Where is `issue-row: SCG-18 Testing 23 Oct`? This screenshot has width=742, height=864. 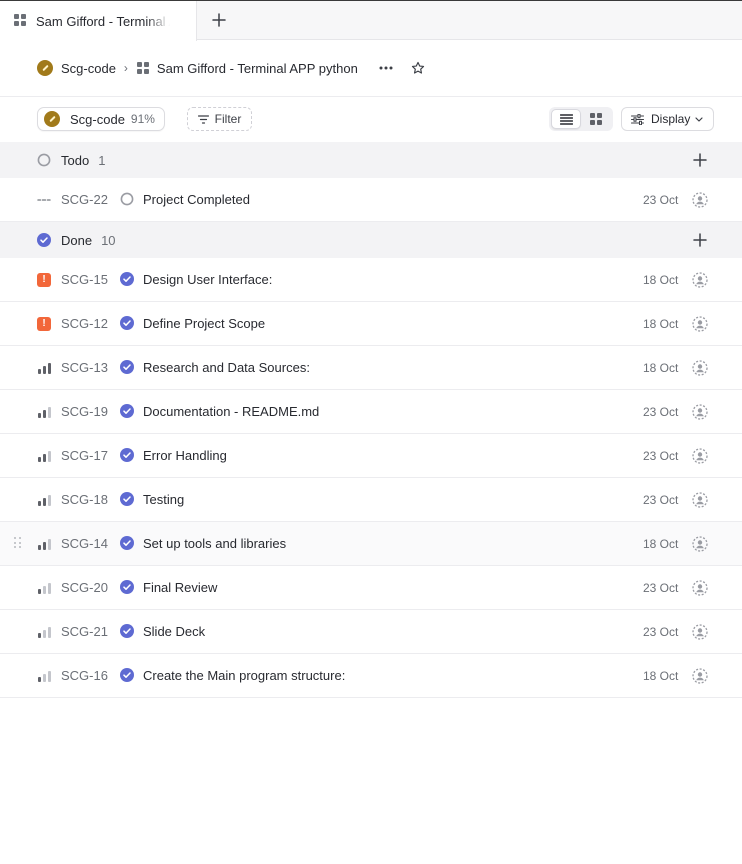 issue-row: SCG-18 Testing 23 Oct is located at coordinates (371, 500).